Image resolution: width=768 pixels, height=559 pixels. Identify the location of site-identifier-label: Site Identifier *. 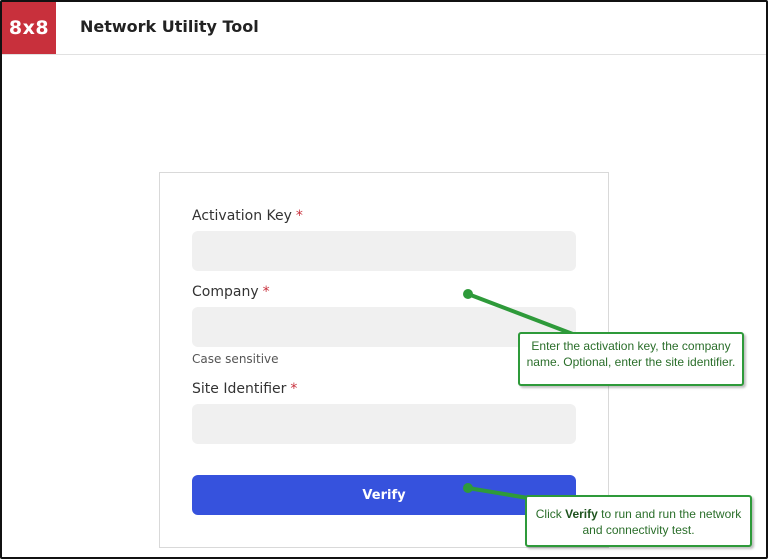
(244, 389).